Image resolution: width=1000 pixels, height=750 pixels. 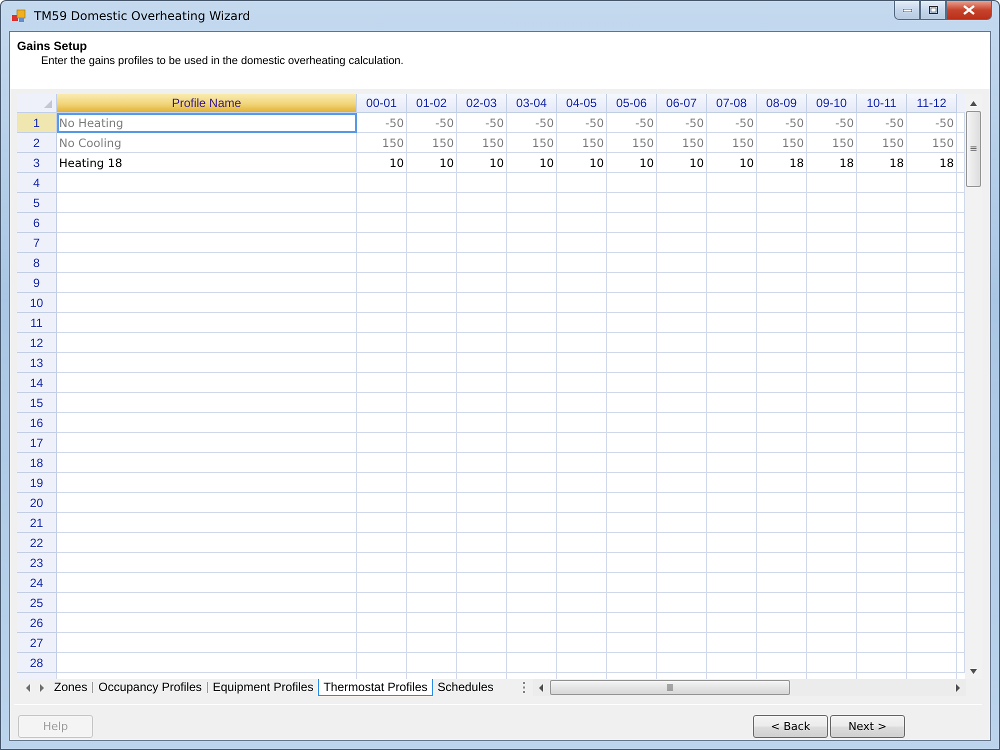 I want to click on table-cell: Heating 18, so click(x=207, y=163).